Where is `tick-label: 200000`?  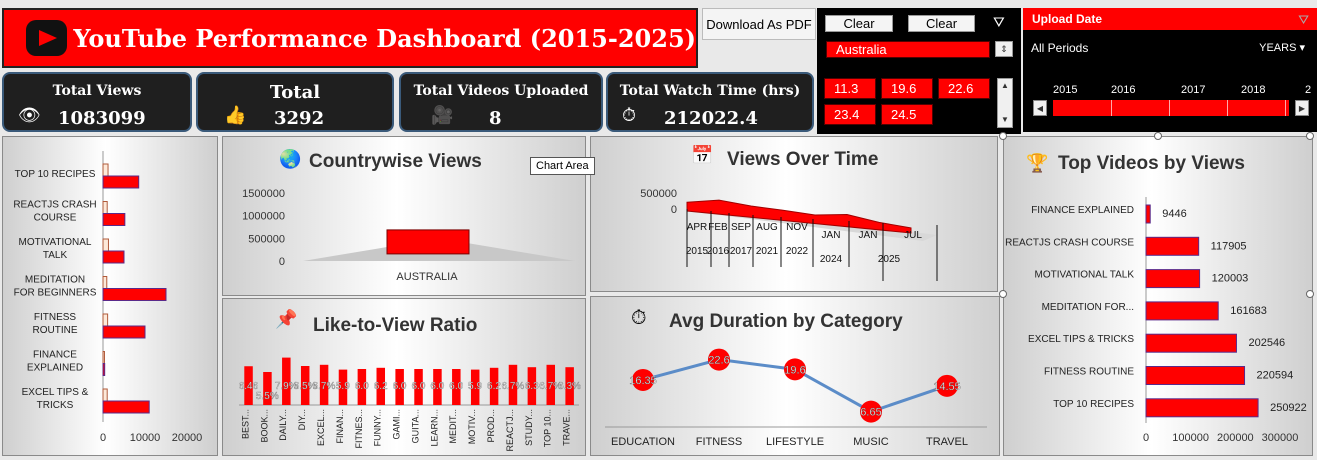 tick-label: 200000 is located at coordinates (1235, 438).